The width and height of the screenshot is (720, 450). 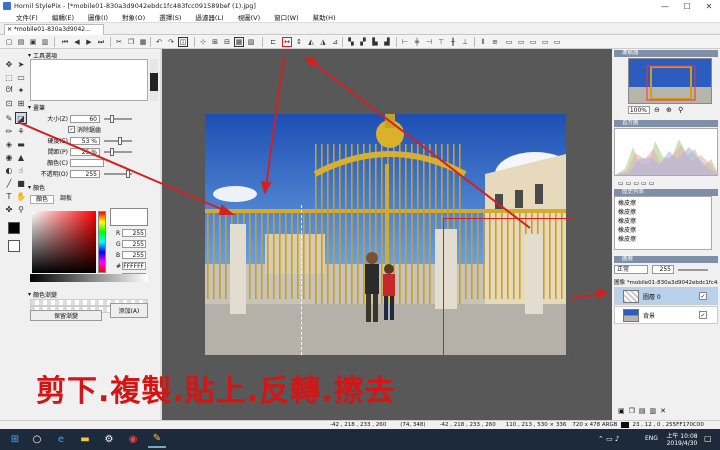 I want to click on histogram-chart, so click(x=667, y=157).